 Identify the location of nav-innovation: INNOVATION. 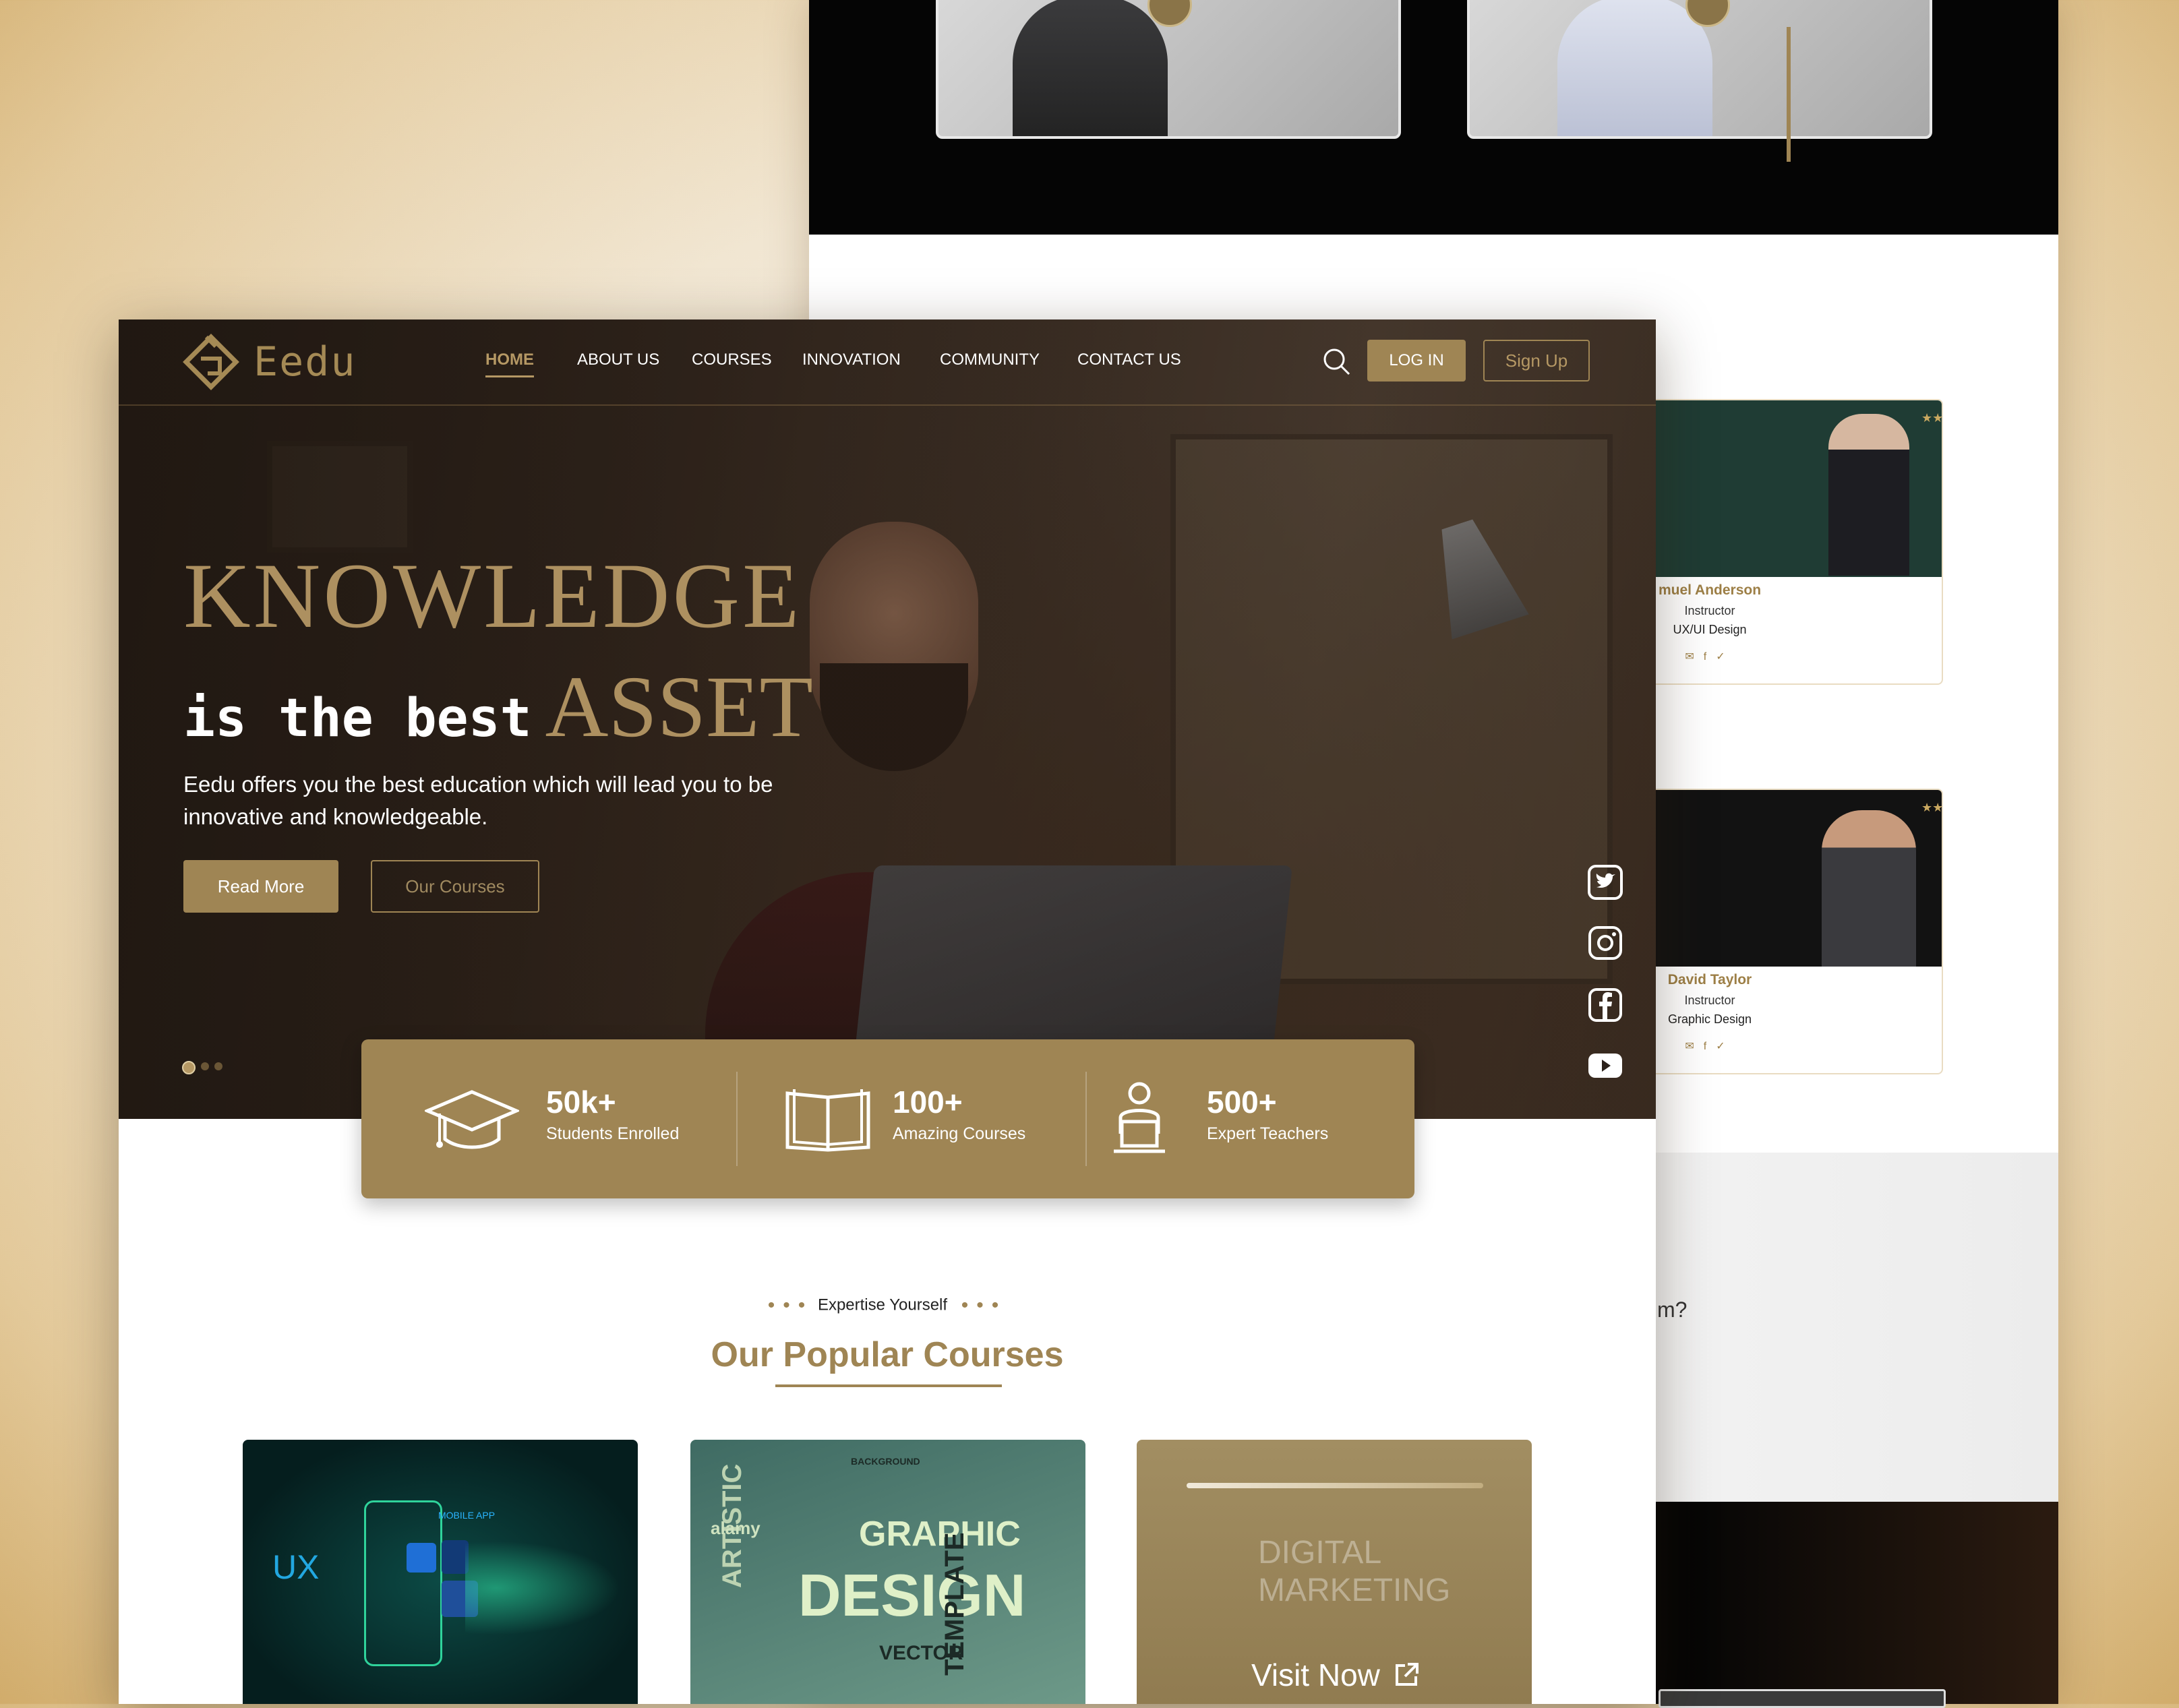
(851, 359).